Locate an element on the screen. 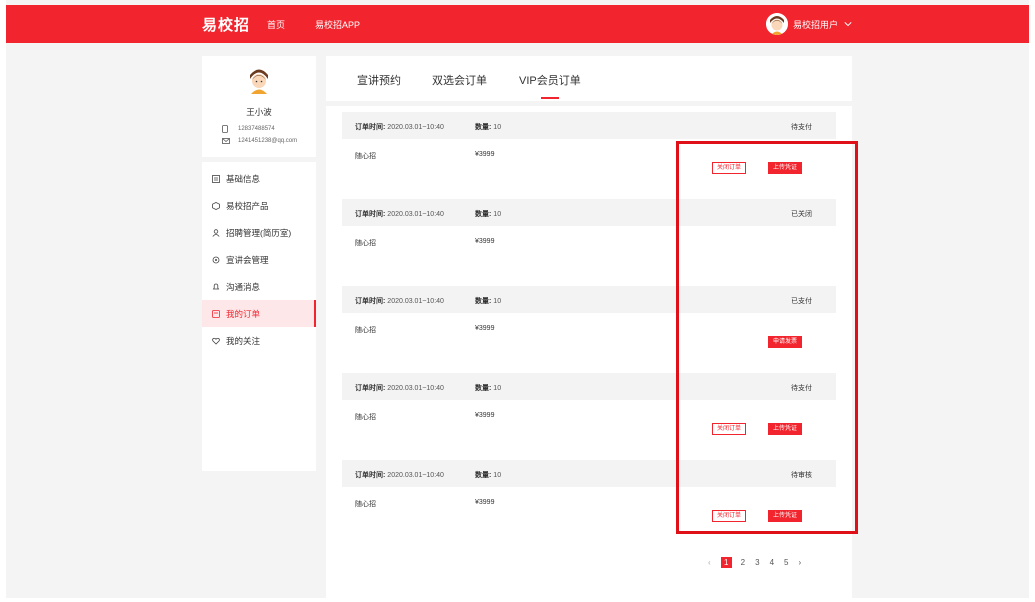 The image size is (1035, 602). logo: 易校招 is located at coordinates (226, 24).